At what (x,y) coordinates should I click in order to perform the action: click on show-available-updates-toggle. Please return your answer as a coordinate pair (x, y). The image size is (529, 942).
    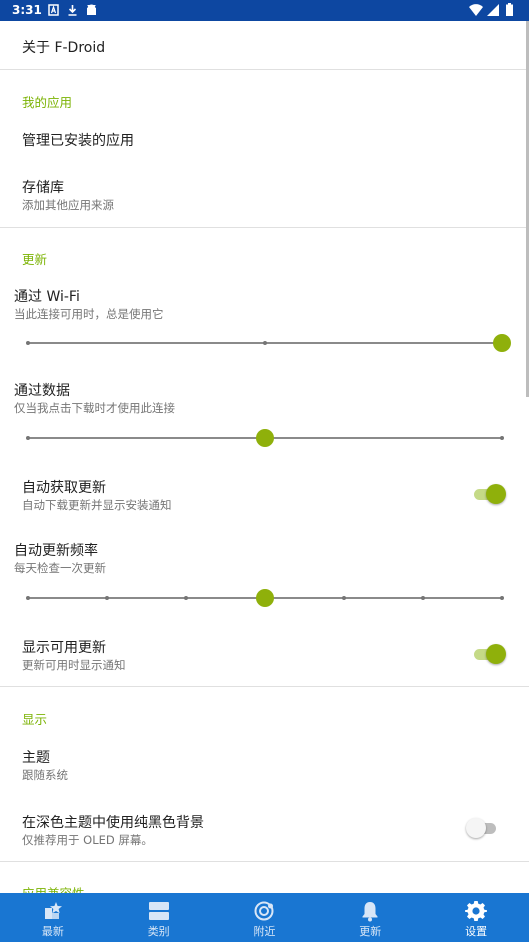
    Looking at the image, I should click on (489, 654).